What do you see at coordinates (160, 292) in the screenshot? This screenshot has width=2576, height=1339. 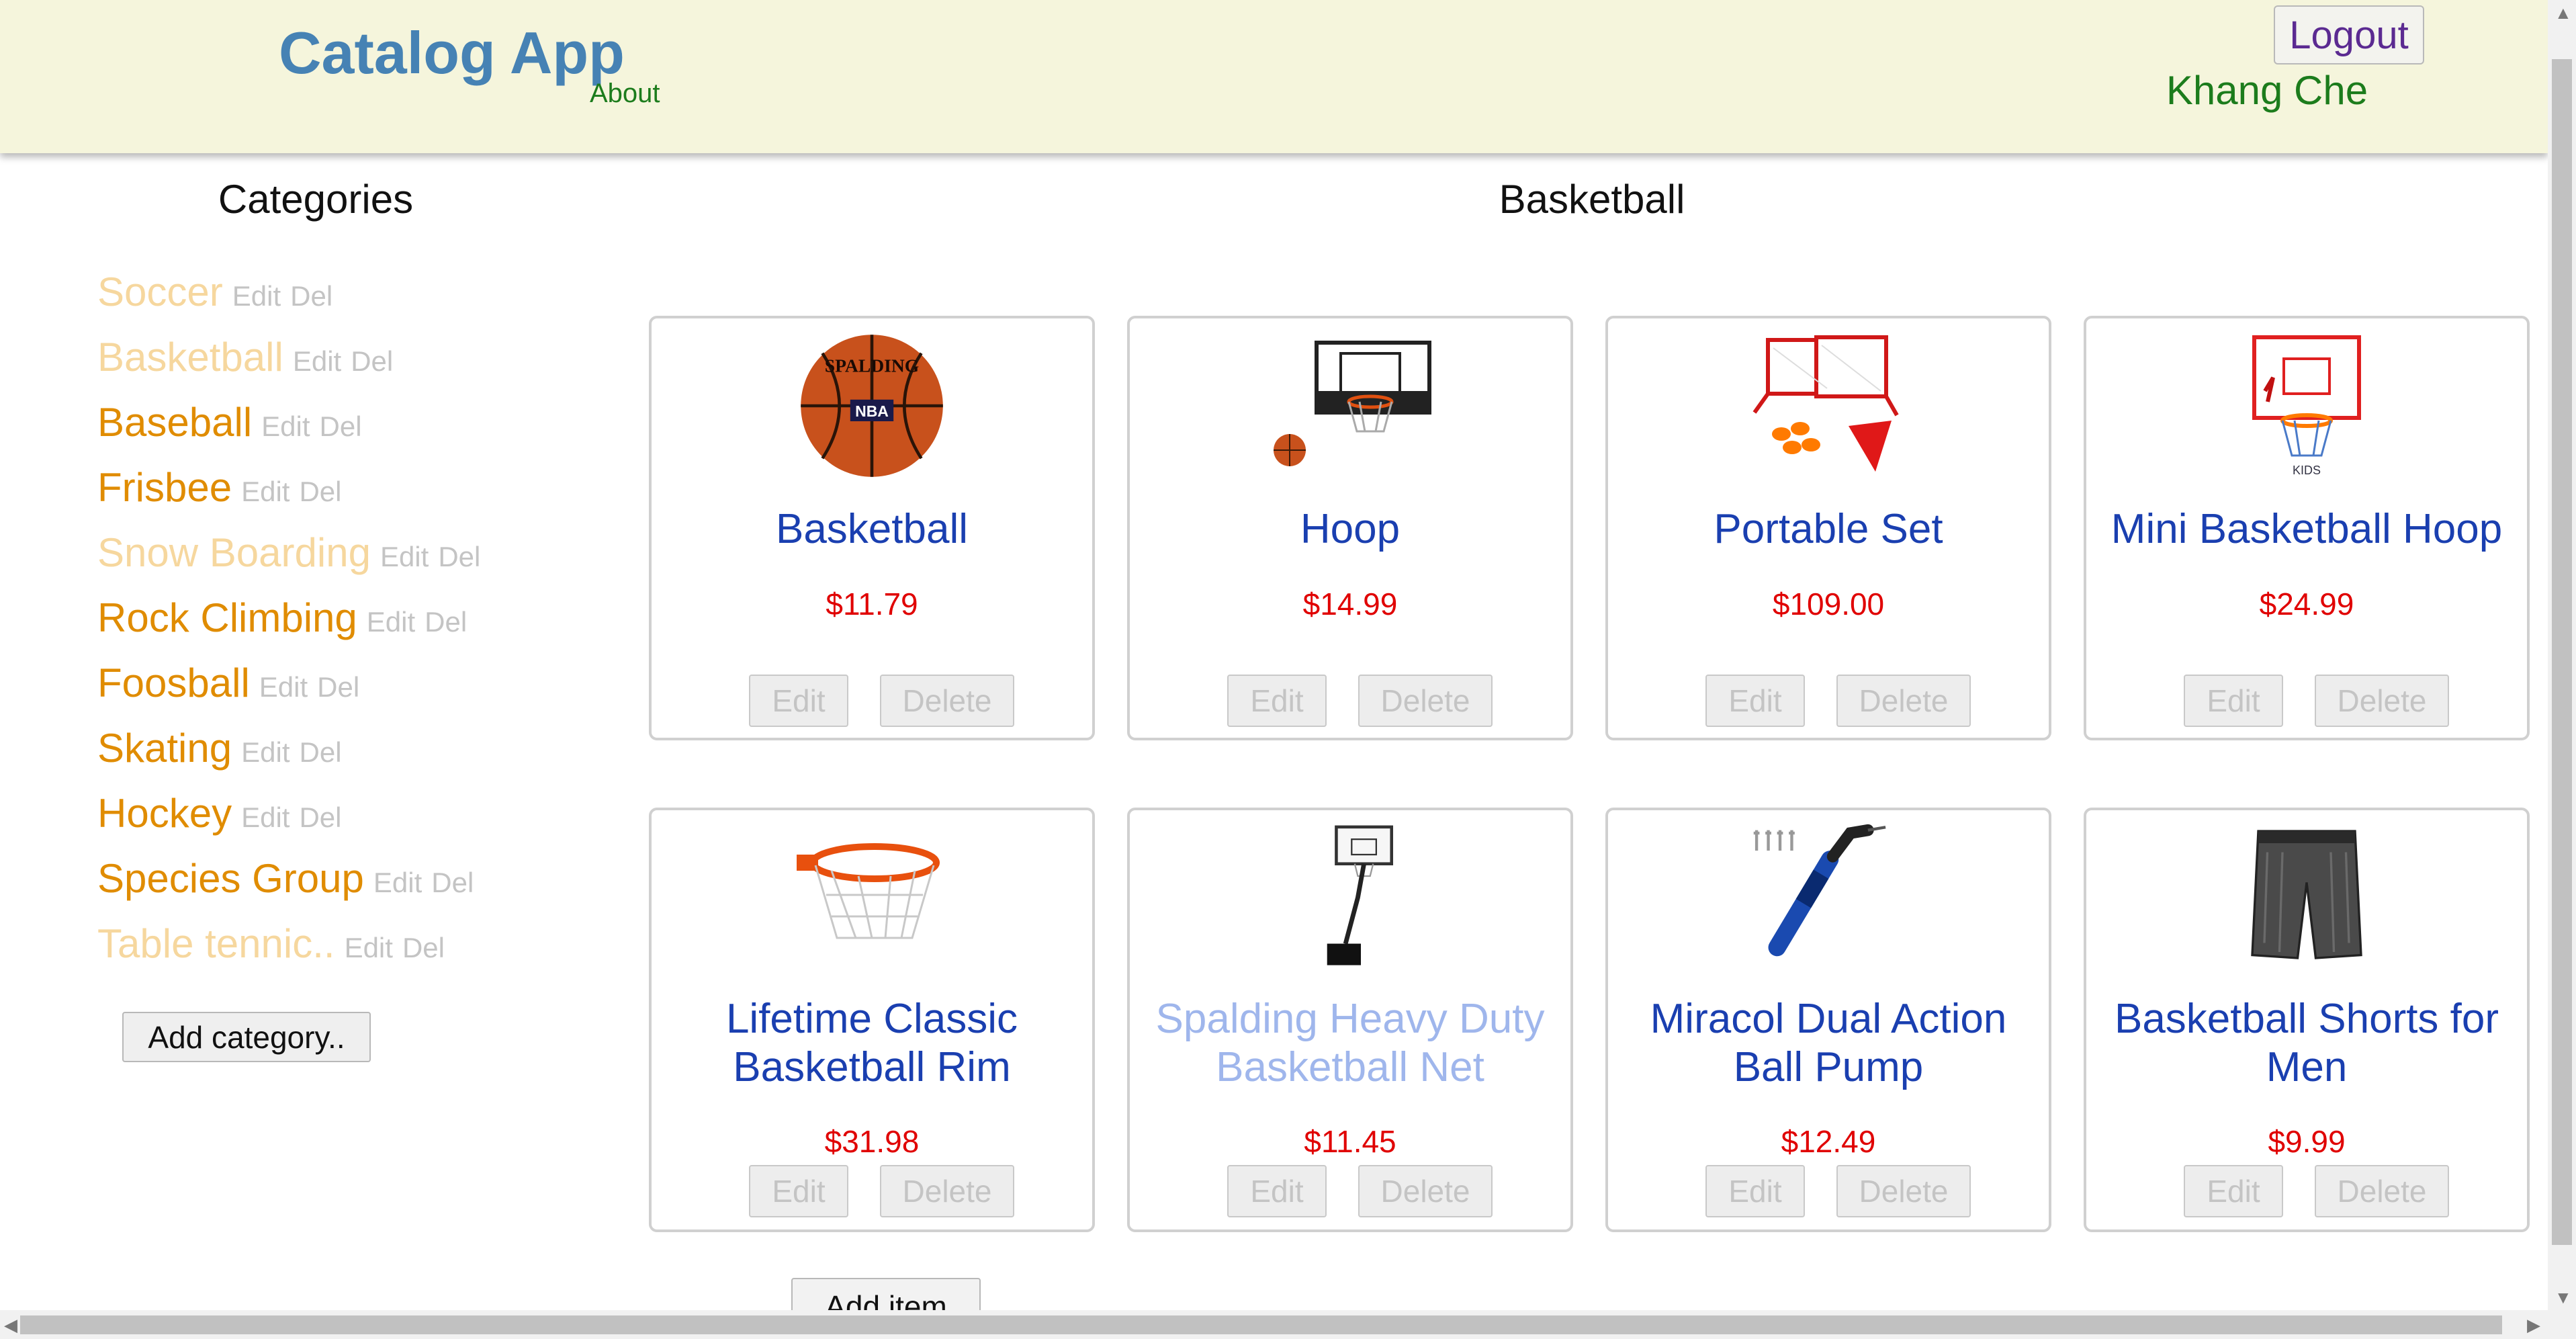 I see `category-link: Soccer` at bounding box center [160, 292].